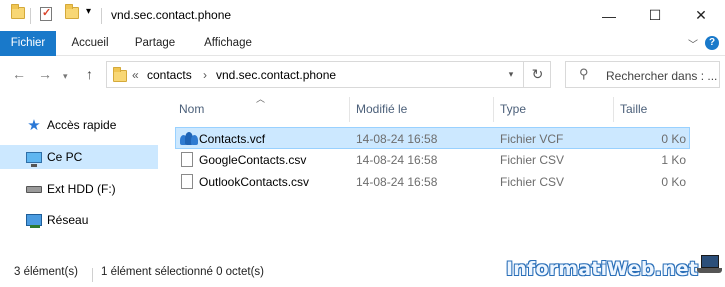  Describe the element at coordinates (191, 109) in the screenshot. I see `column-header-name: Nom` at that location.